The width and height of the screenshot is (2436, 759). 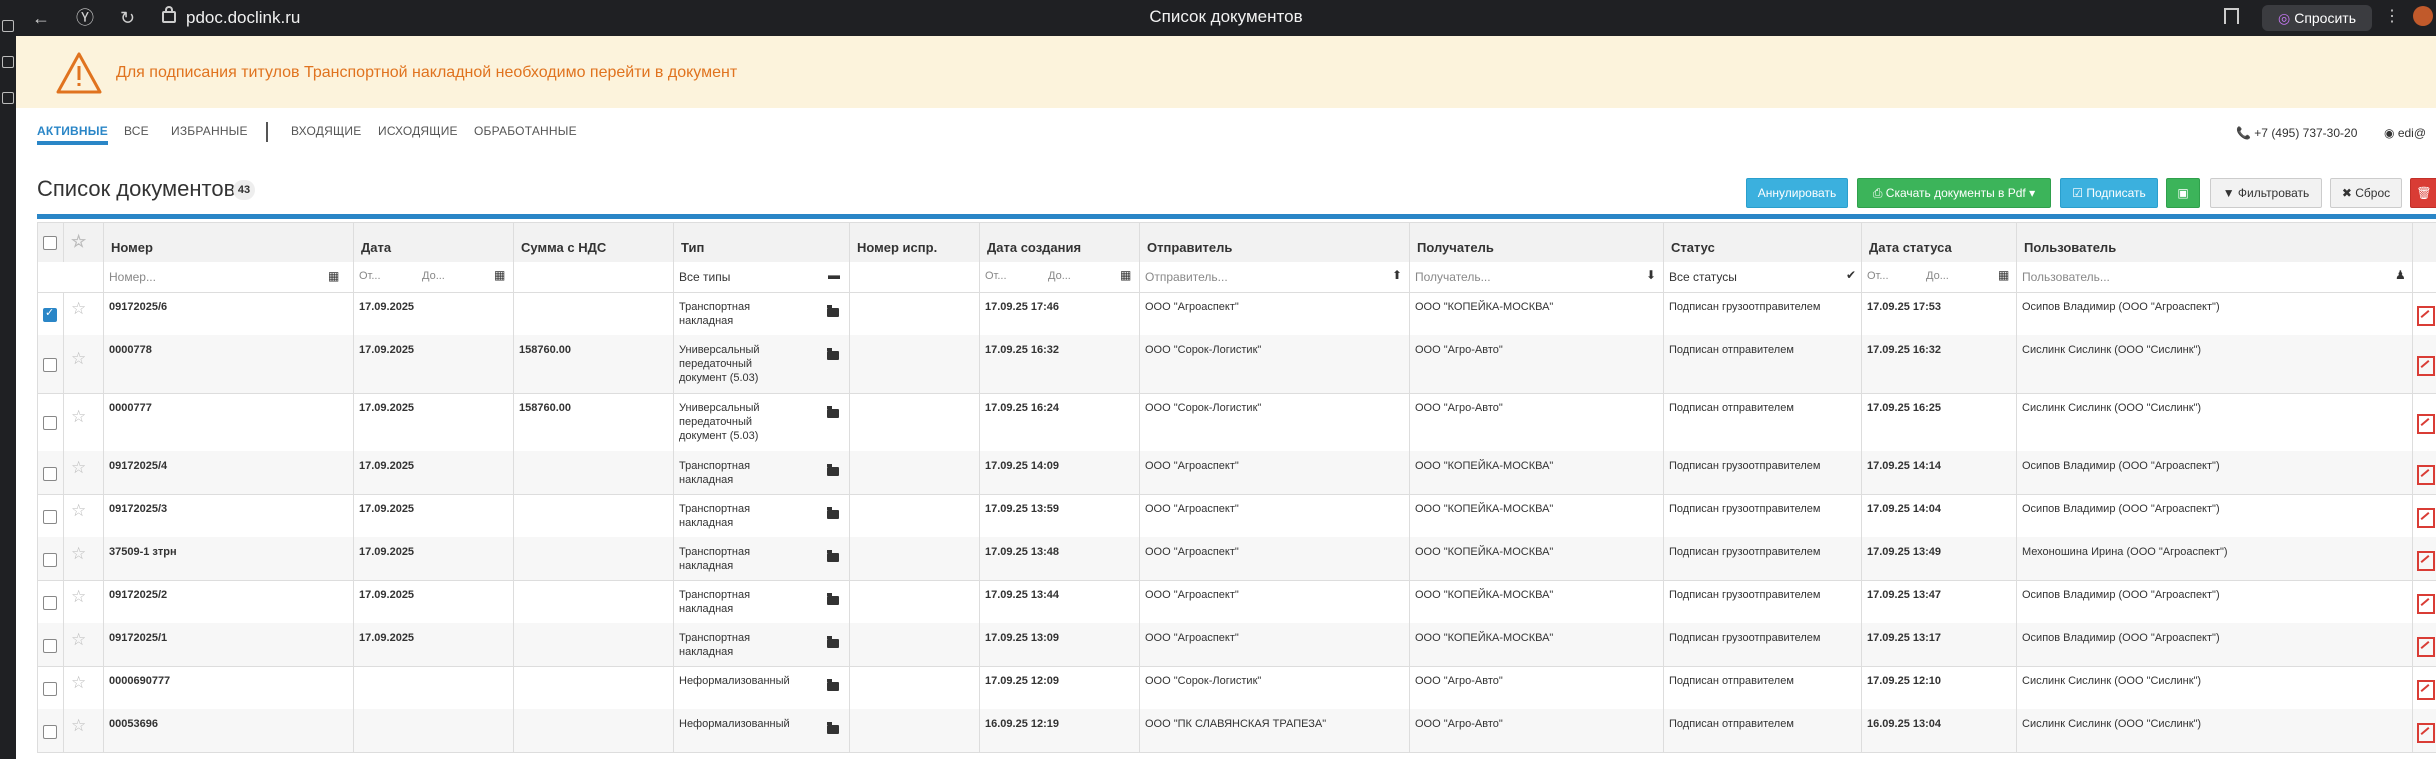 What do you see at coordinates (333, 276) in the screenshot?
I see `table-view-icon: ▦` at bounding box center [333, 276].